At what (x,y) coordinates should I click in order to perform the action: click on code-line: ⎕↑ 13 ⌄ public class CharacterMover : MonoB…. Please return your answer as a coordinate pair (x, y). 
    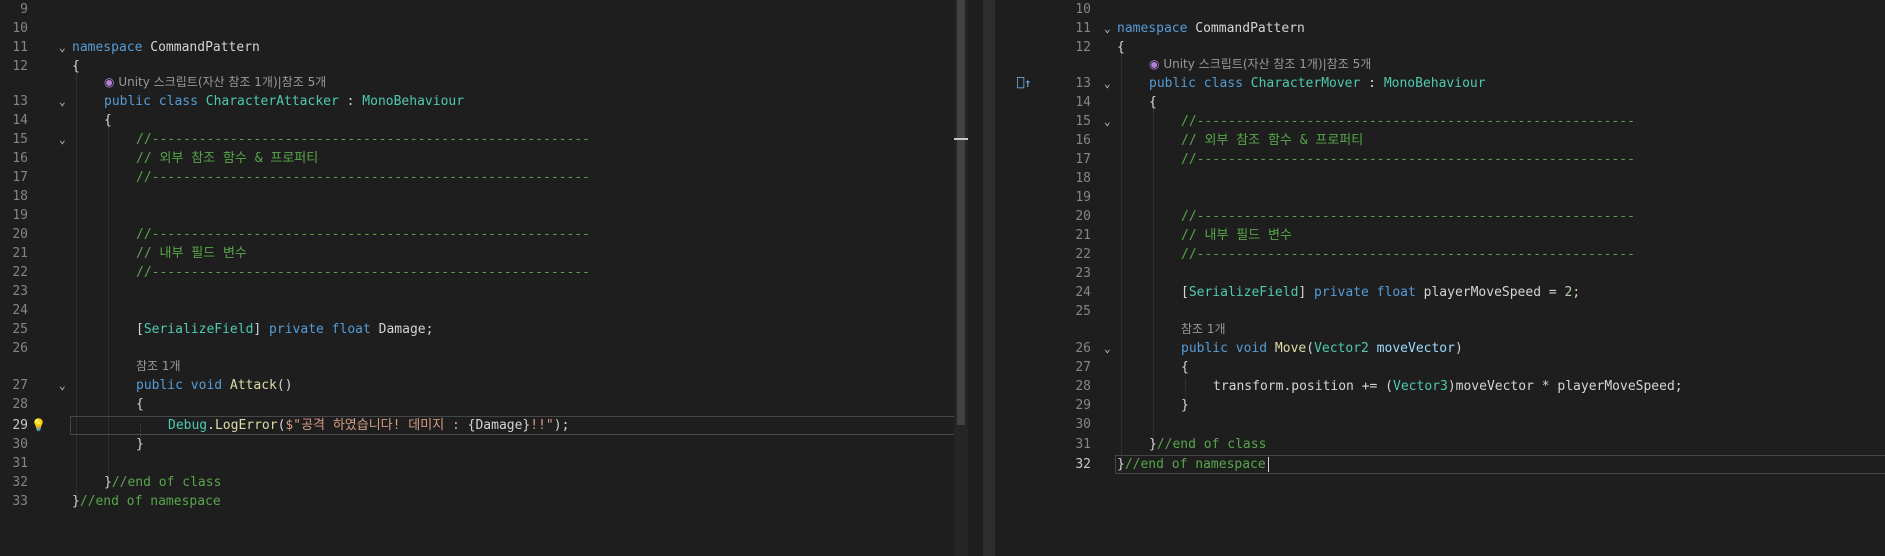
    Looking at the image, I should click on (1450, 83).